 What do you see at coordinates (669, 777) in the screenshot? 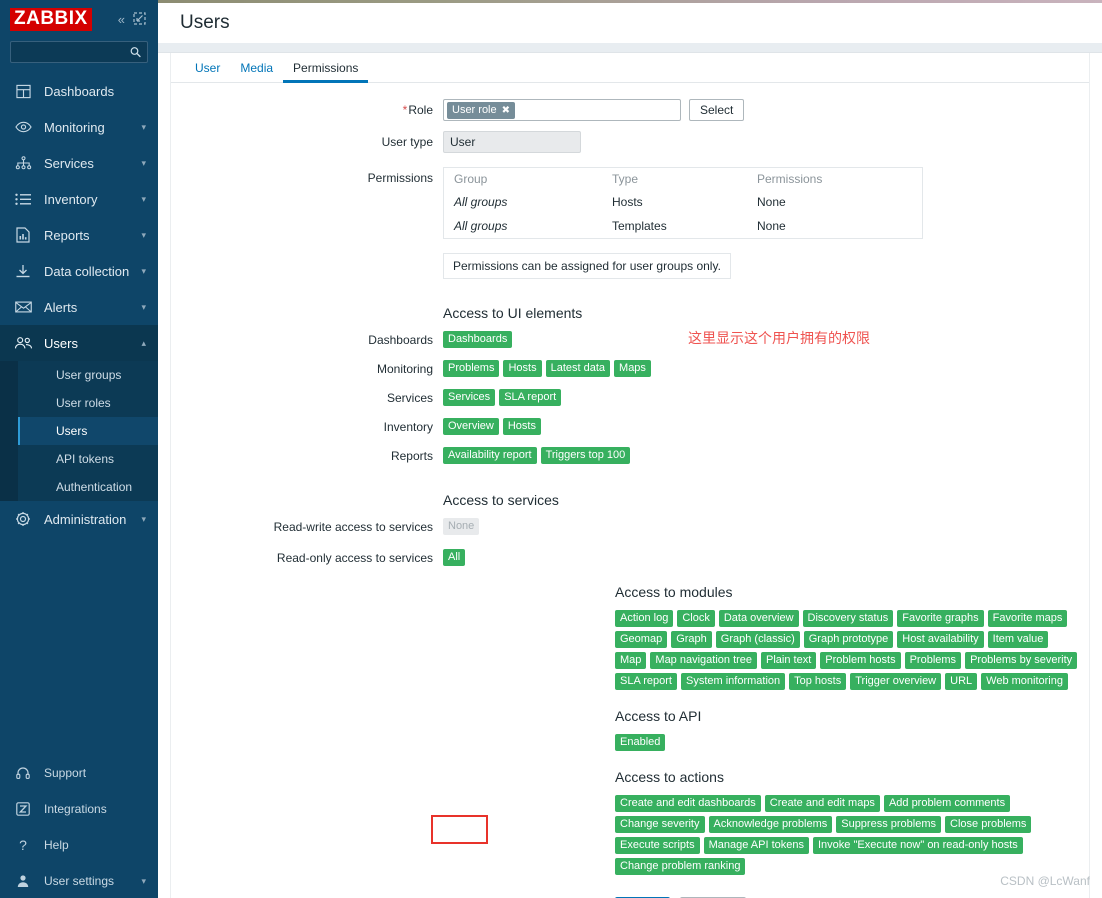
I see `section-title-access-actions: Access to actions` at bounding box center [669, 777].